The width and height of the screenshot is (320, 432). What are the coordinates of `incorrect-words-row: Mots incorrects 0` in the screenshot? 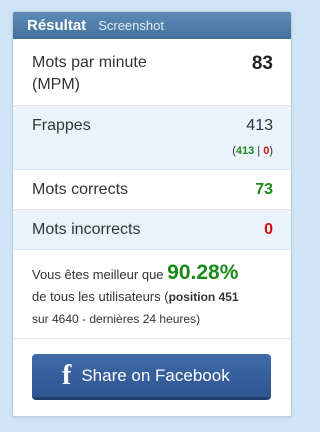 It's located at (152, 230).